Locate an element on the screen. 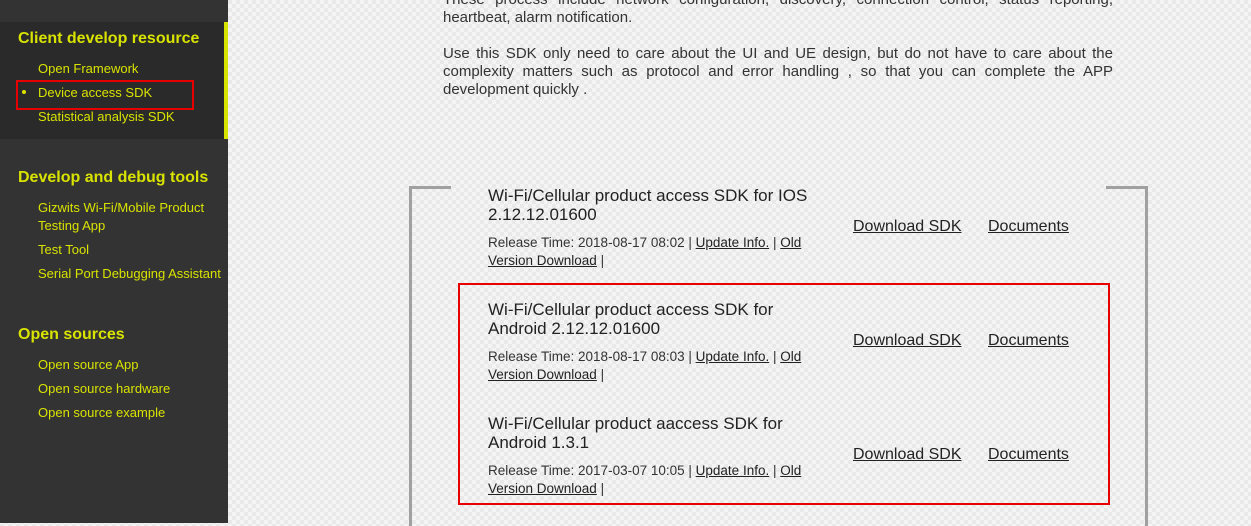 The width and height of the screenshot is (1251, 526). highlight-box-sidebar is located at coordinates (105, 95).